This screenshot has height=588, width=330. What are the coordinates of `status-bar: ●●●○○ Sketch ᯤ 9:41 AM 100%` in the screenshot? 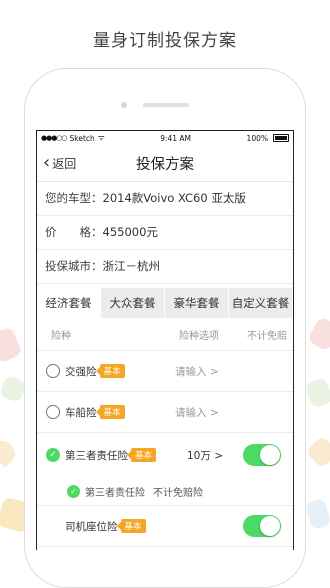 It's located at (165, 138).